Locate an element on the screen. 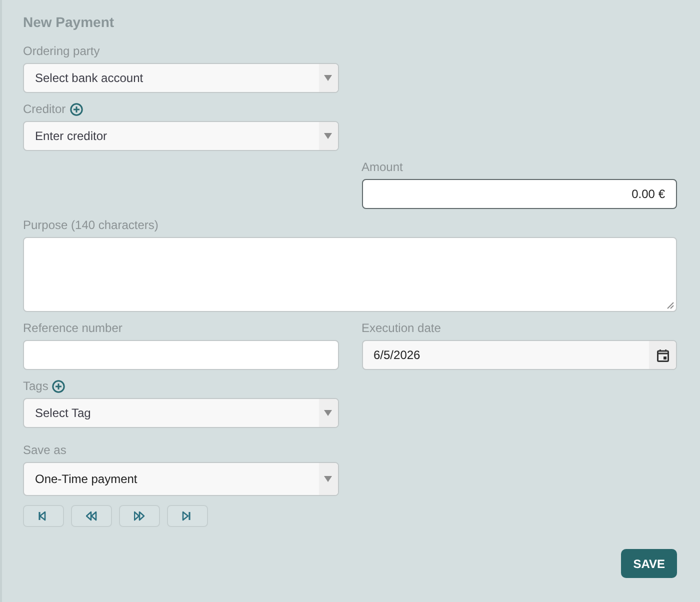 This screenshot has height=602, width=700. date-field: 6/5/2026 is located at coordinates (519, 355).